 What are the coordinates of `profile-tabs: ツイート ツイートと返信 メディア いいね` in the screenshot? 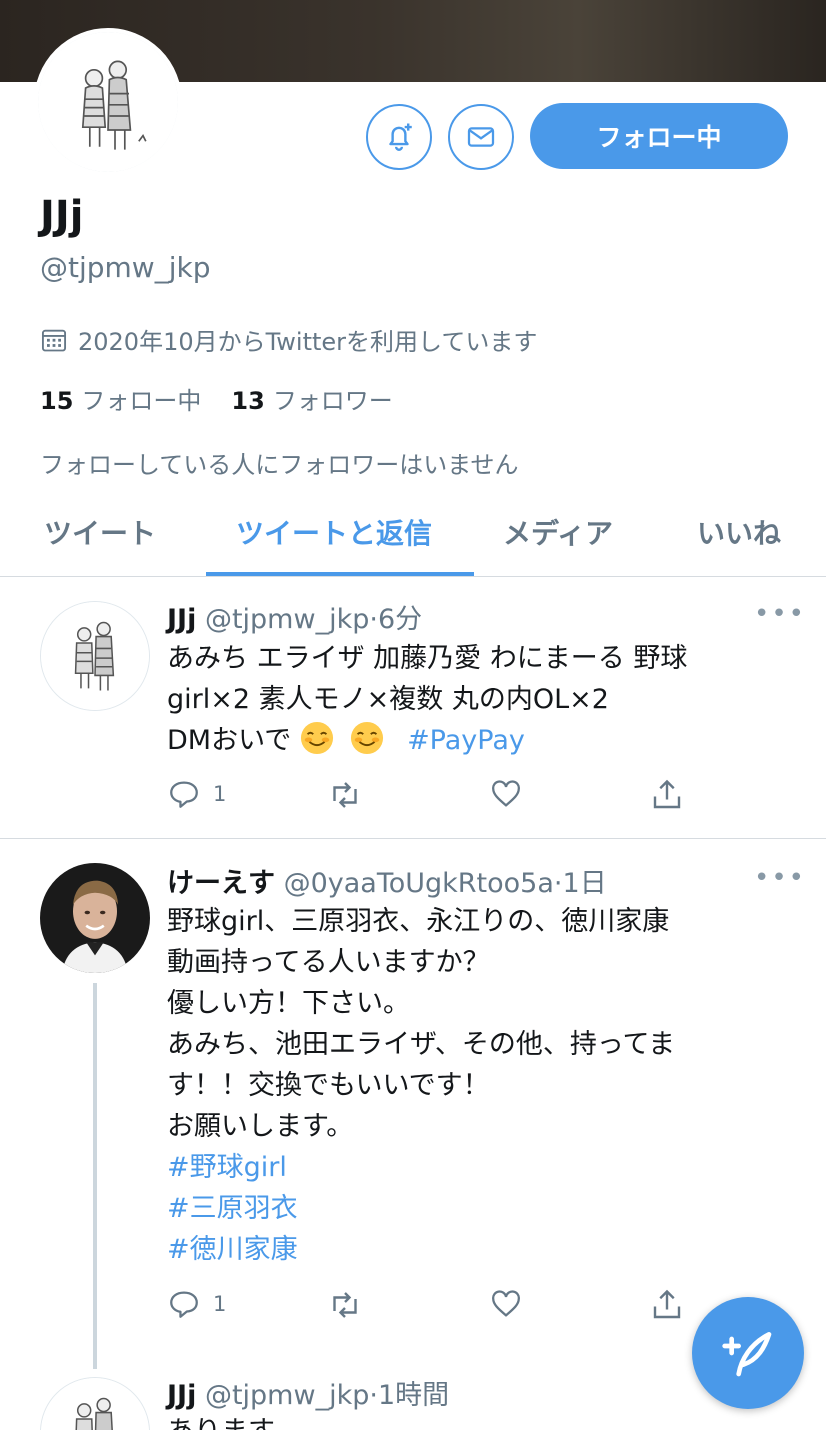 It's located at (413, 538).